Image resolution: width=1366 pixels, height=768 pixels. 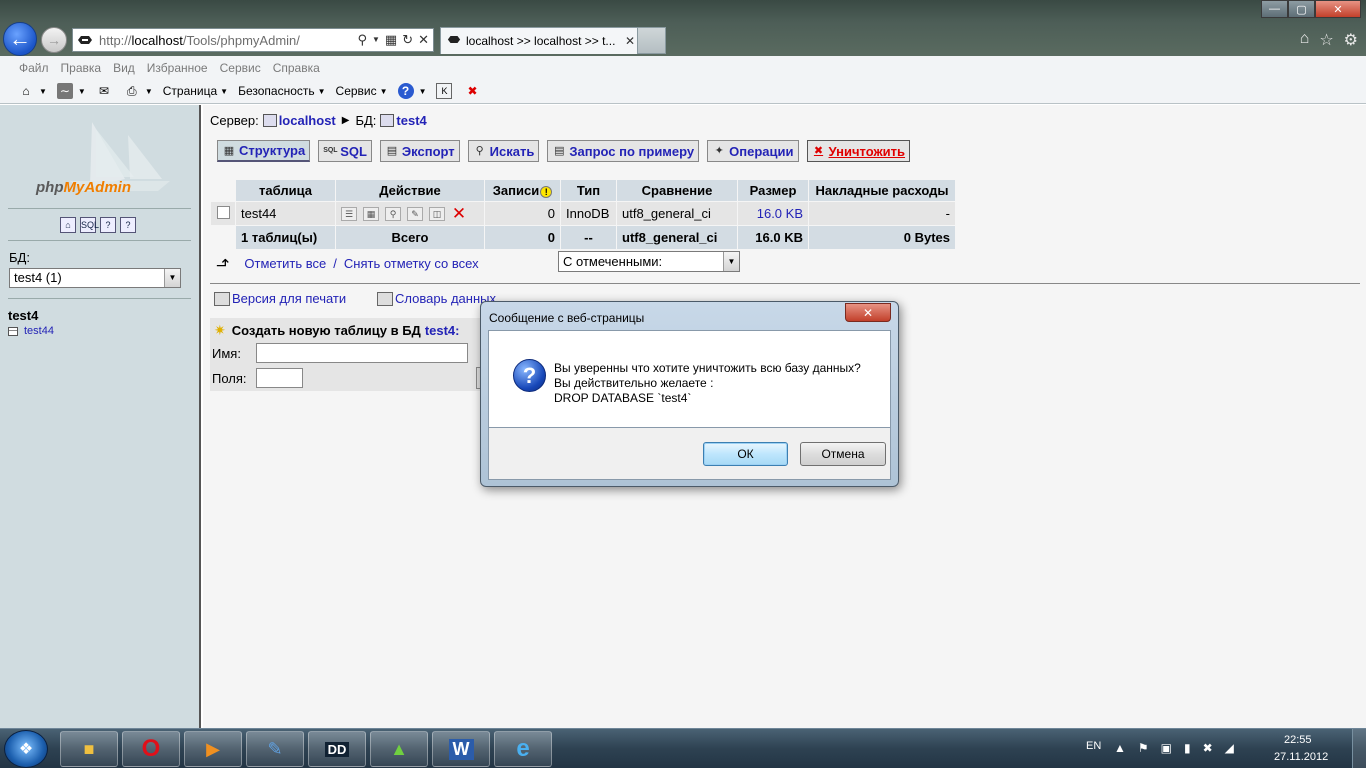 I want to click on uncheck-all-link: Снять отметку со всех, so click(x=411, y=263).